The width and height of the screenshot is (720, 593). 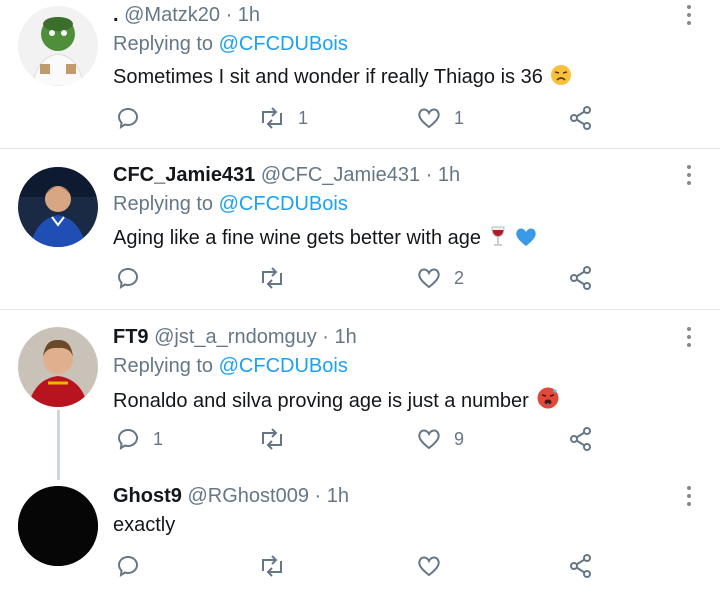 What do you see at coordinates (498, 239) in the screenshot?
I see `wine-glass-emoji` at bounding box center [498, 239].